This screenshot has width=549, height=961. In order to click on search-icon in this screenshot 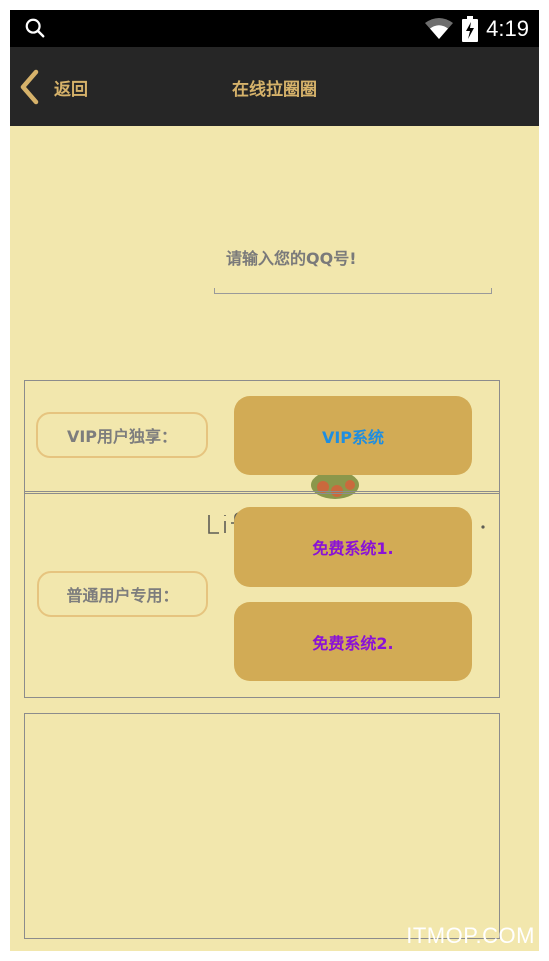, I will do `click(35, 28)`.